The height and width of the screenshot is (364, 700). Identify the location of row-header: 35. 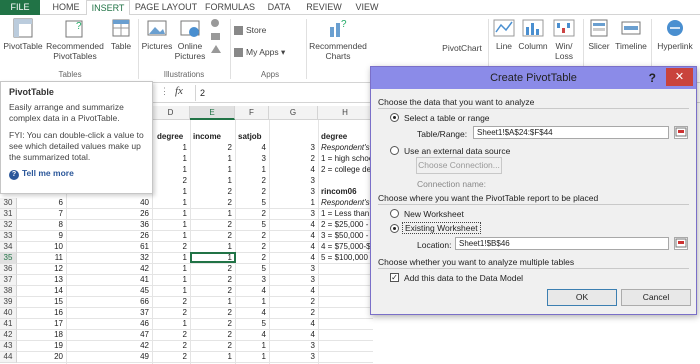
(8, 258).